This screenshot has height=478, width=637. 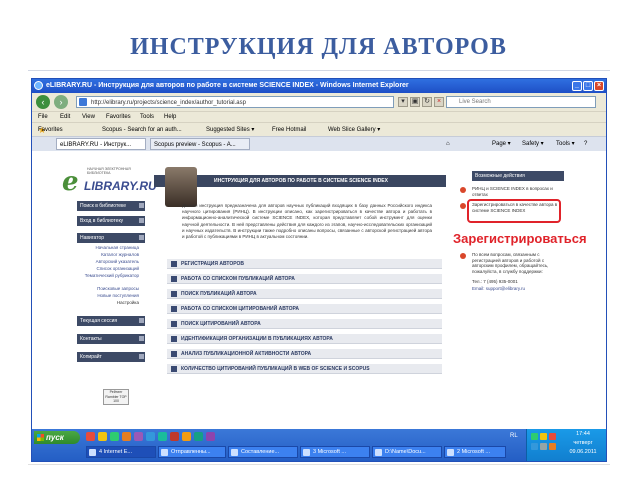 What do you see at coordinates (83, 102) in the screenshot?
I see `page-icon` at bounding box center [83, 102].